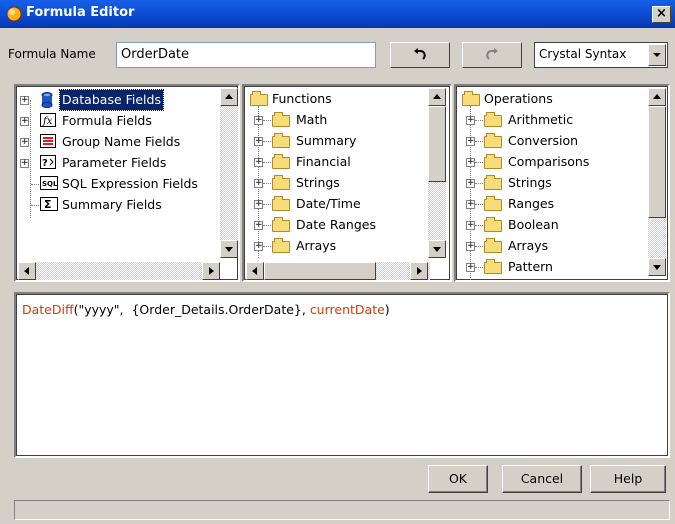 The image size is (675, 524). Describe the element at coordinates (111, 100) in the screenshot. I see `fields-tree-item: Database Fields` at that location.